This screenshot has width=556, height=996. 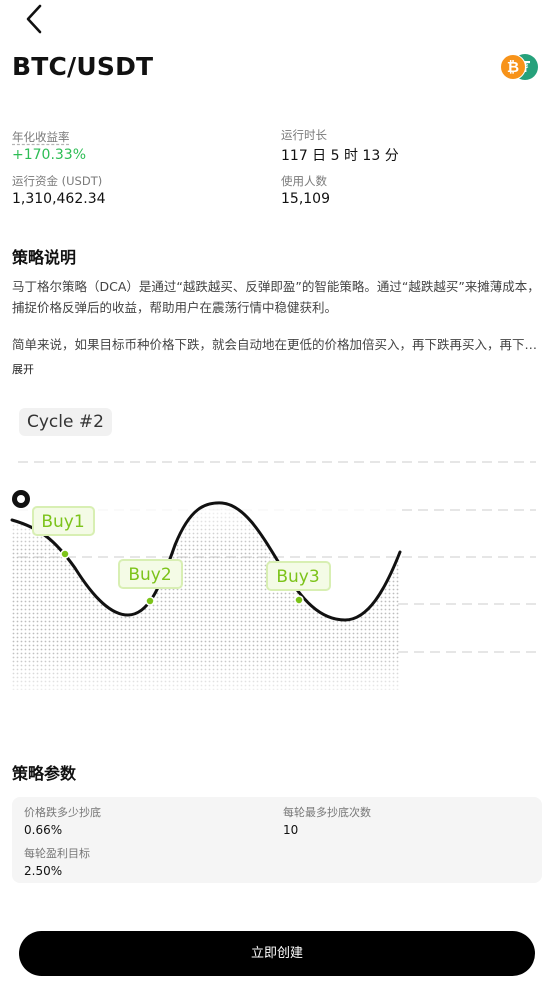 I want to click on drop-label: 价格跌多少抄底, so click(x=62, y=812).